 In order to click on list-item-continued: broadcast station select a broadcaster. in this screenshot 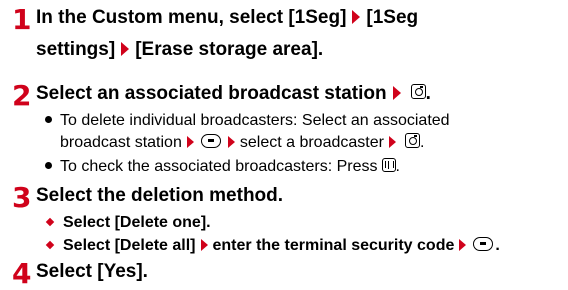, I will do `click(242, 143)`.